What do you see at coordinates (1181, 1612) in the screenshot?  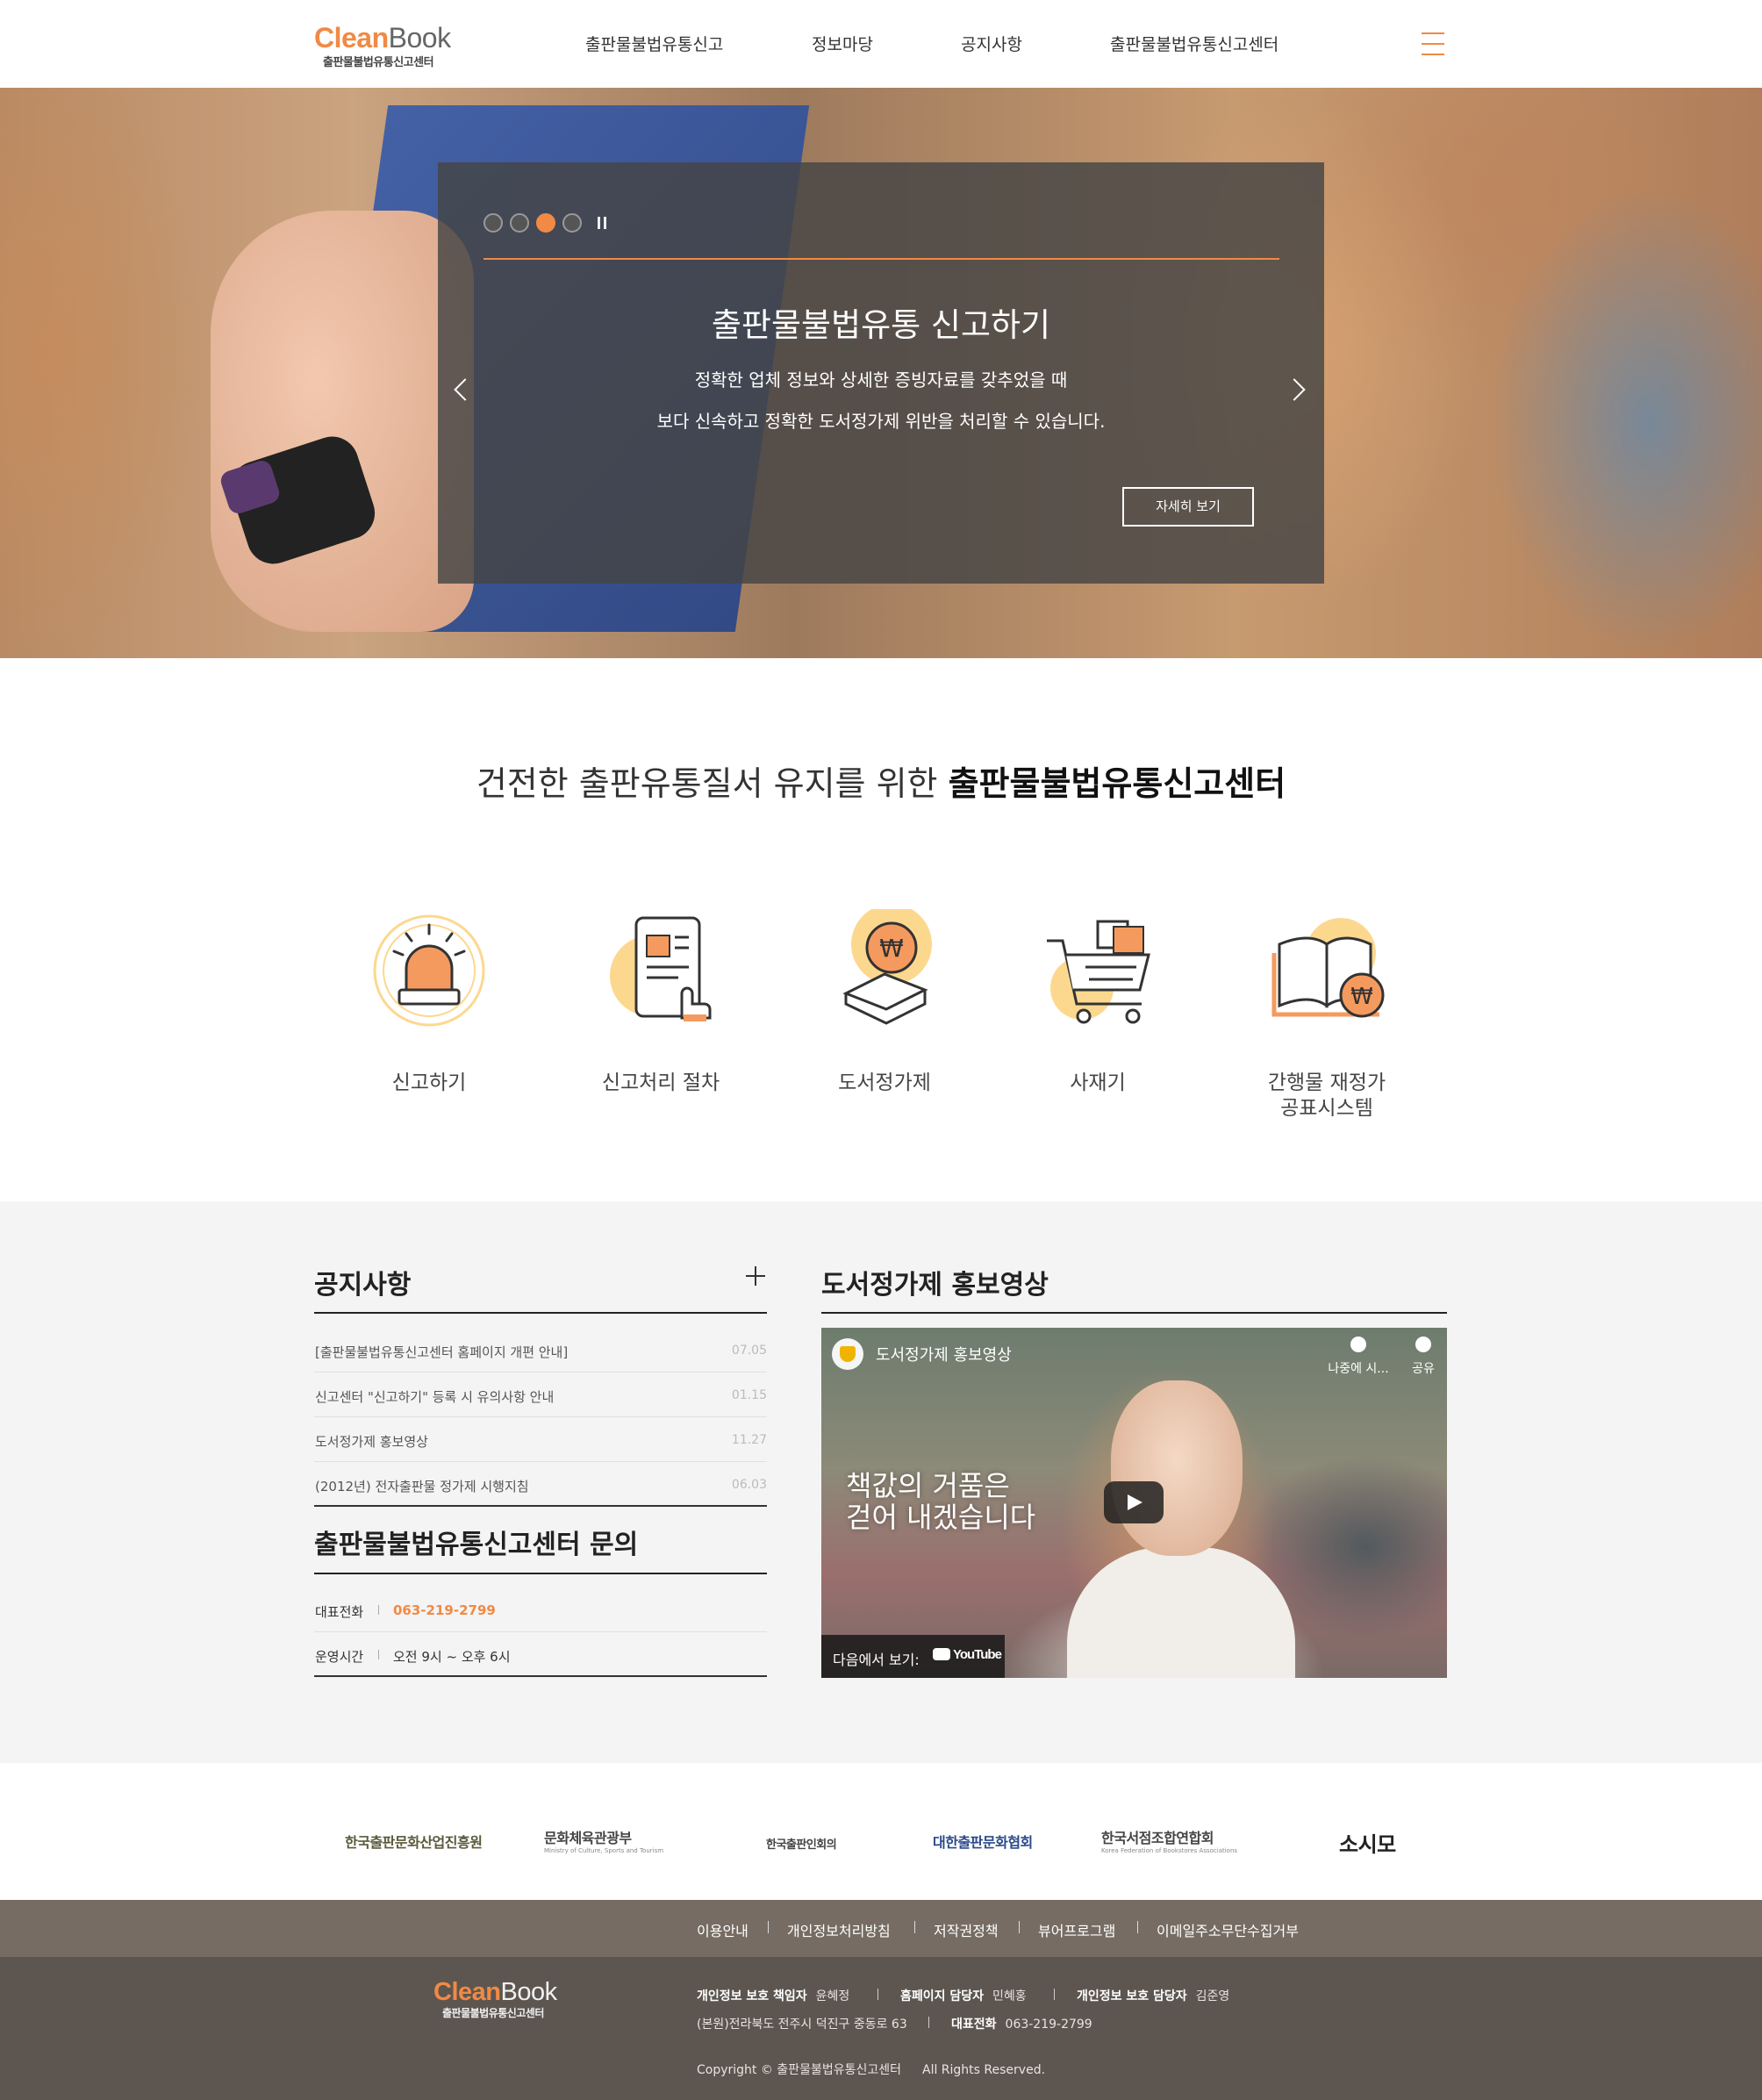 I see `video-person-body` at bounding box center [1181, 1612].